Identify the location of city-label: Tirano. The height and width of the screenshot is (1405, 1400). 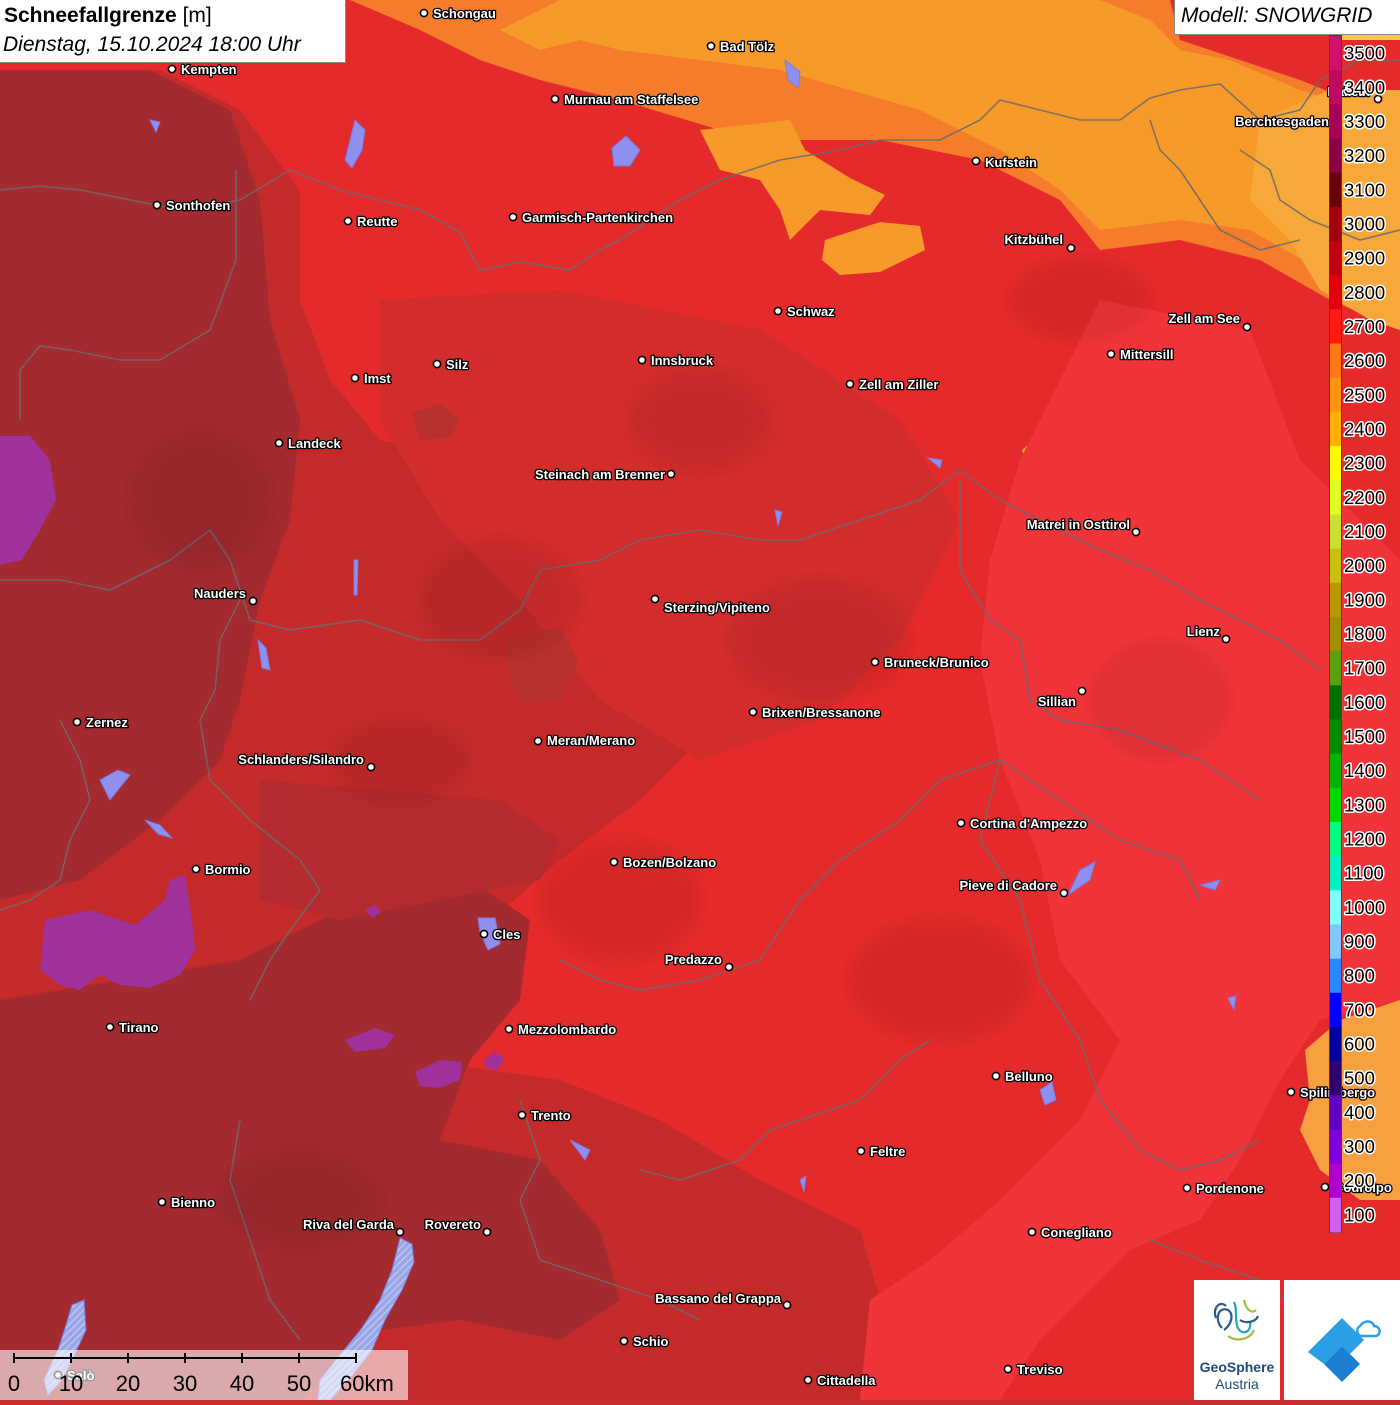
(139, 1027).